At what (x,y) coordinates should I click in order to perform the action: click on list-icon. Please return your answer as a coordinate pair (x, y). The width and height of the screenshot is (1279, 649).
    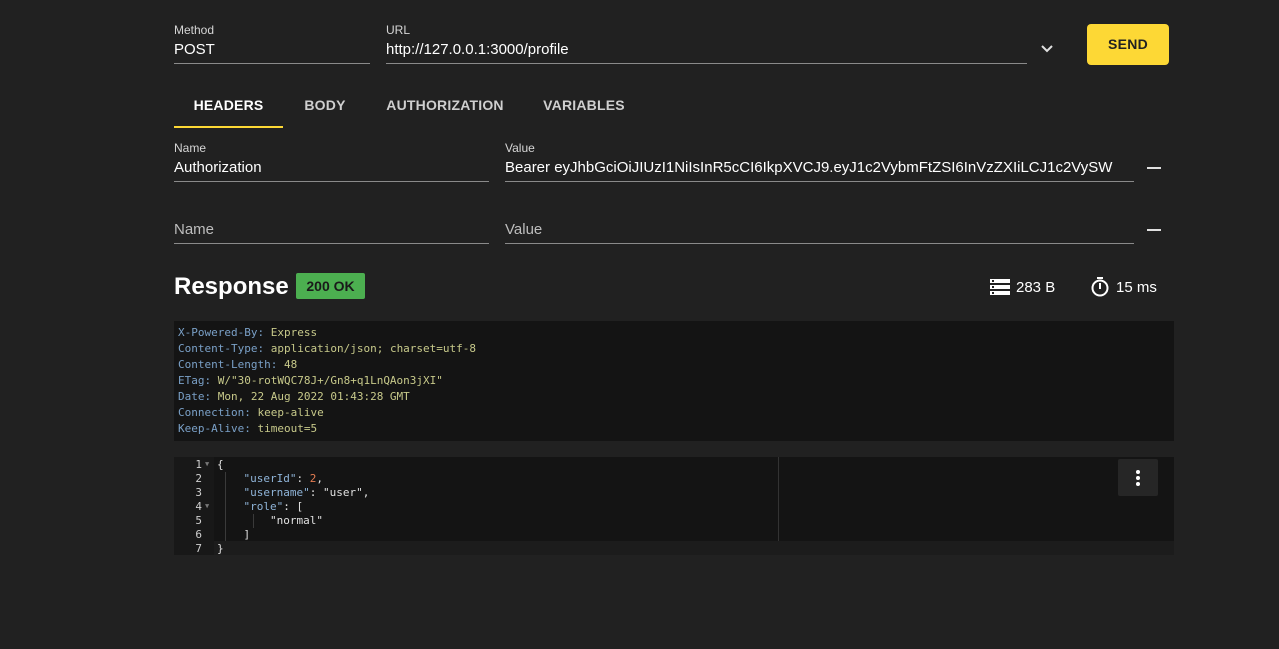
    Looking at the image, I should click on (1000, 287).